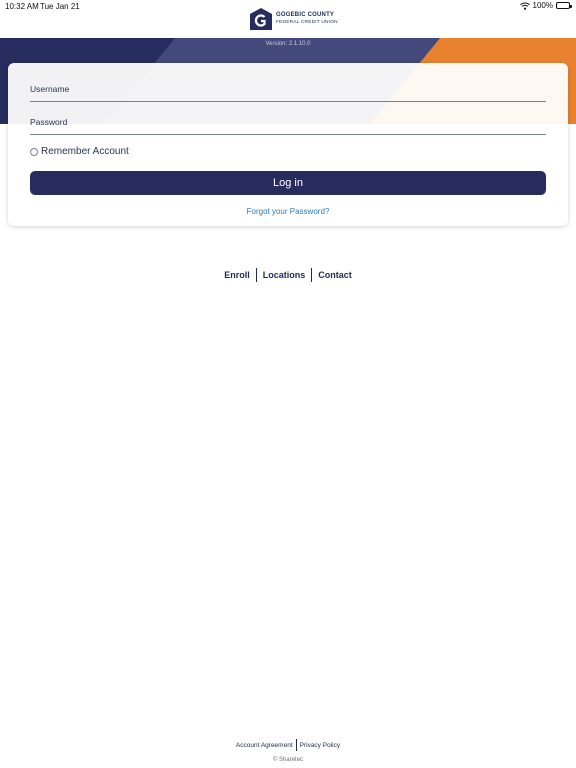 The image size is (576, 768). Describe the element at coordinates (288, 91) in the screenshot. I see `username-field: Username` at that location.